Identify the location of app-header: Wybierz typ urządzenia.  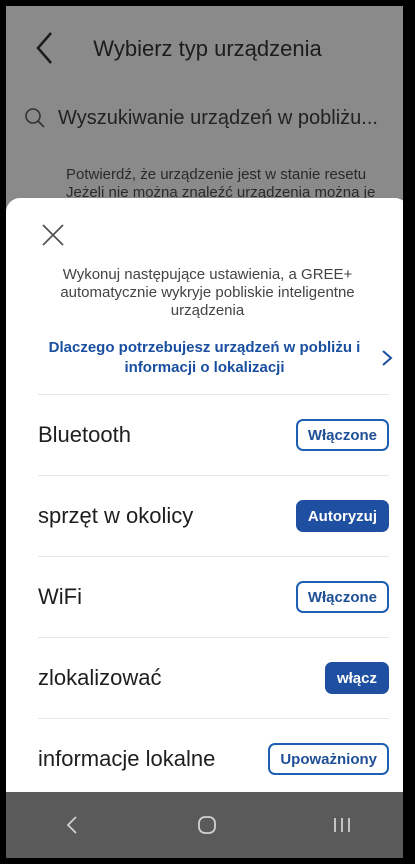
(207, 46).